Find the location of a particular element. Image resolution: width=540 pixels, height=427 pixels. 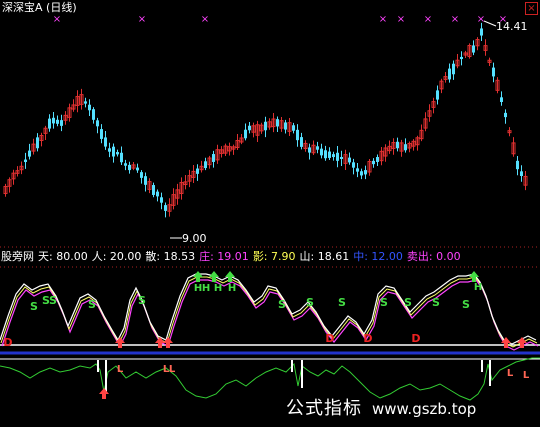

param-zhuang: 庄: 19.01 is located at coordinates (224, 256).